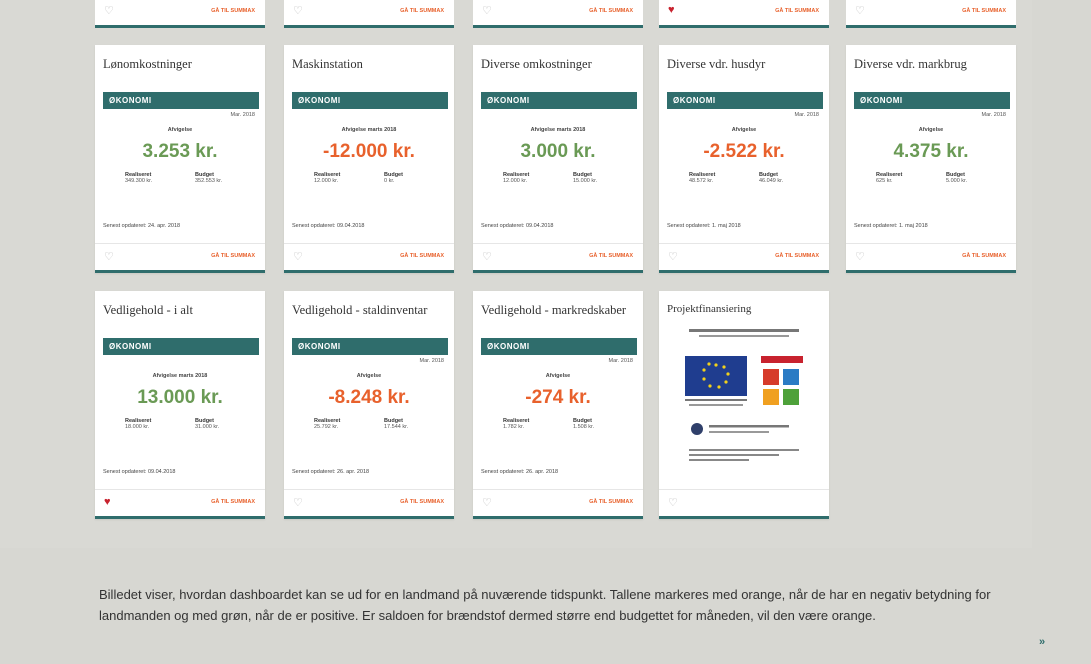  What do you see at coordinates (139, 181) in the screenshot?
I see `realized-value: 349.300 kr.` at bounding box center [139, 181].